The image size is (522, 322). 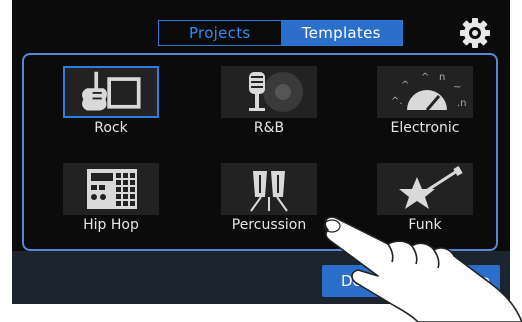 What do you see at coordinates (111, 92) in the screenshot?
I see `electric-guitar-amp-icon` at bounding box center [111, 92].